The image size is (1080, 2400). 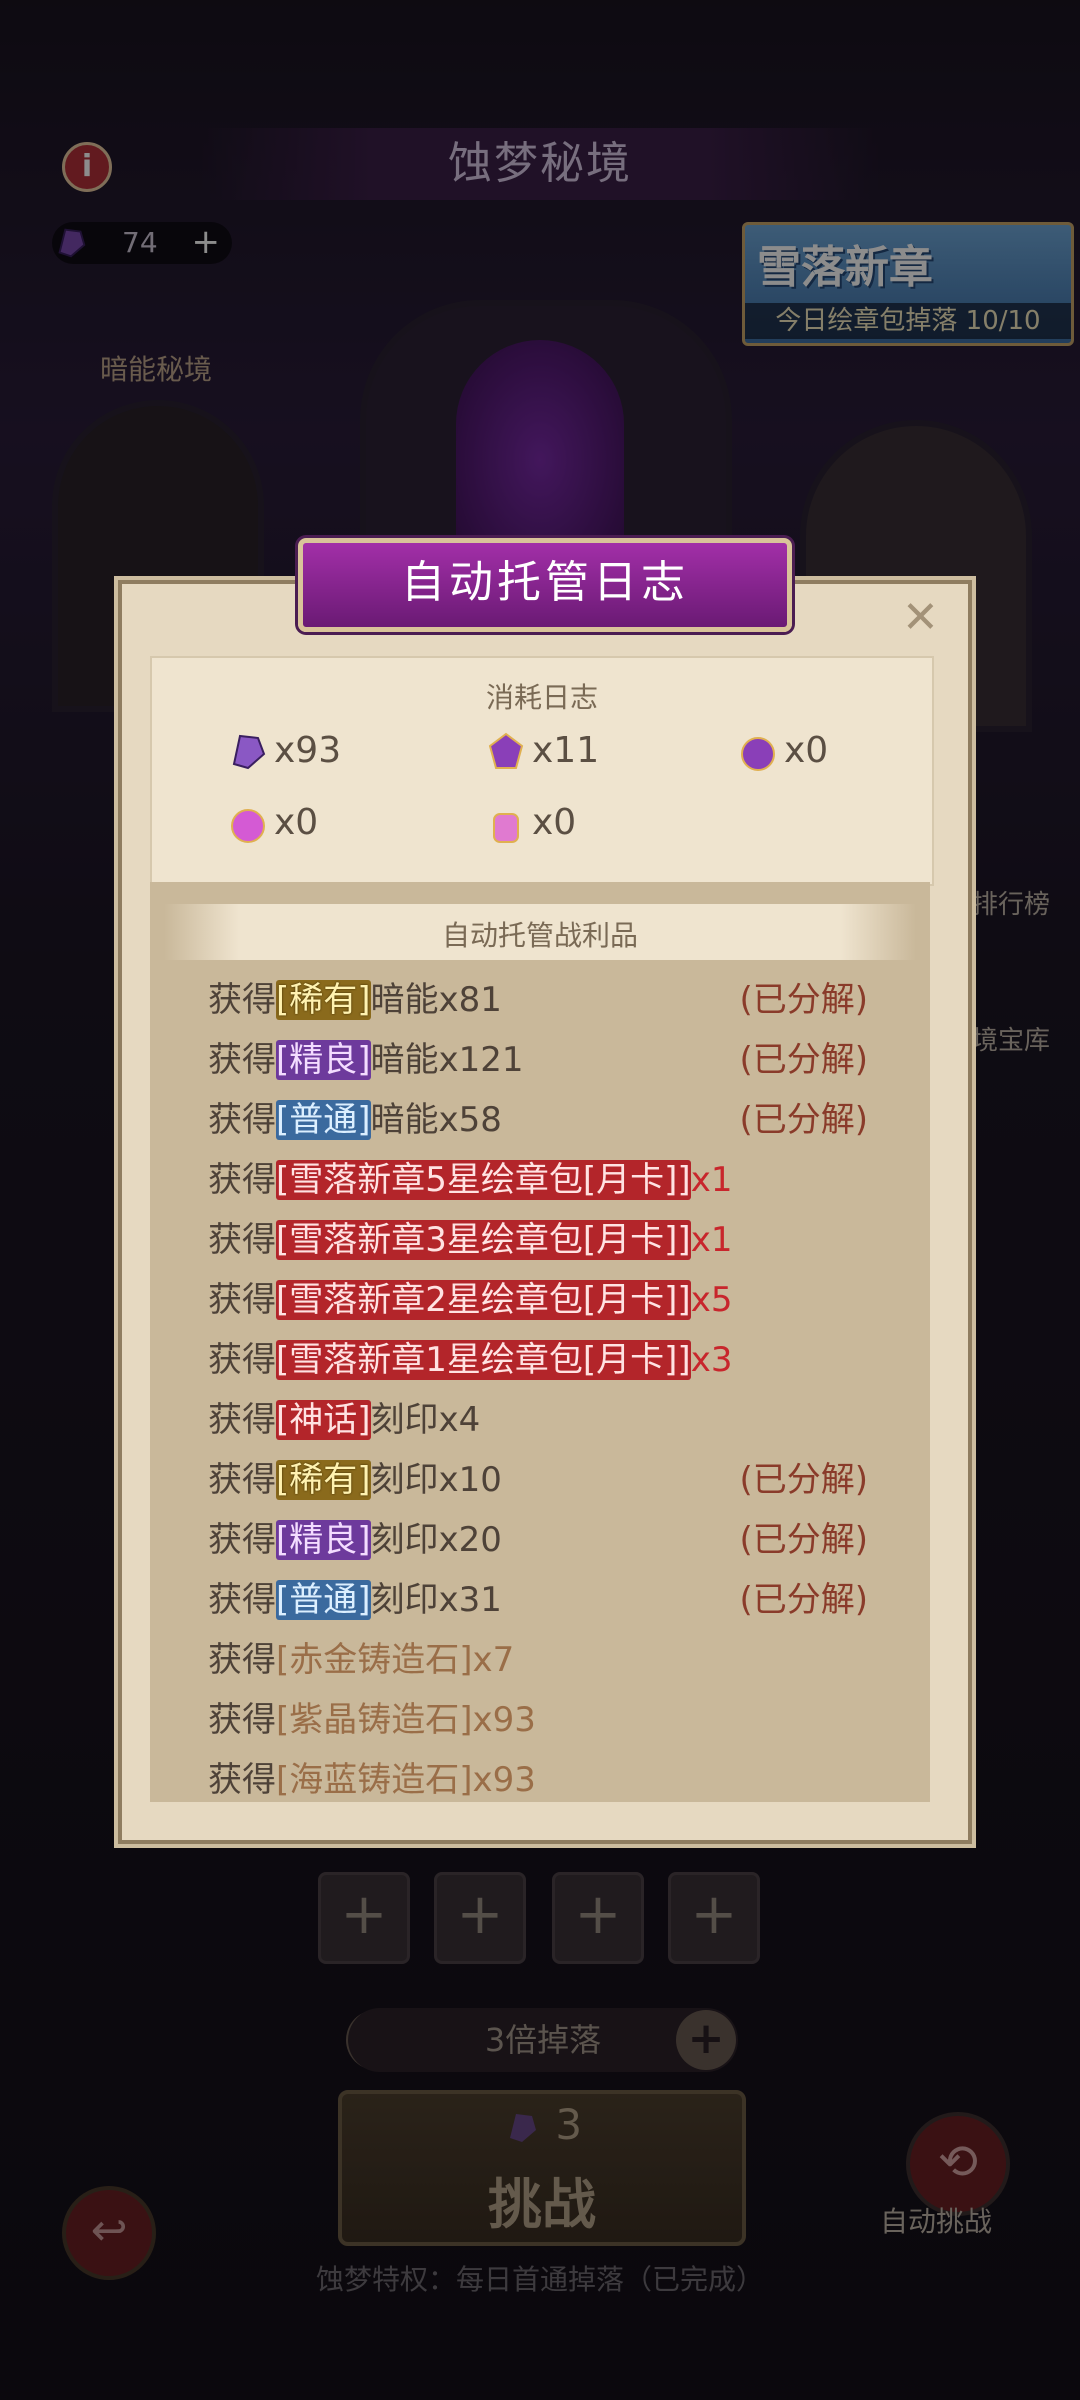 I want to click on consumption-panel: 消耗日志 x93 x11 x0 x0 x0, so click(x=542, y=771).